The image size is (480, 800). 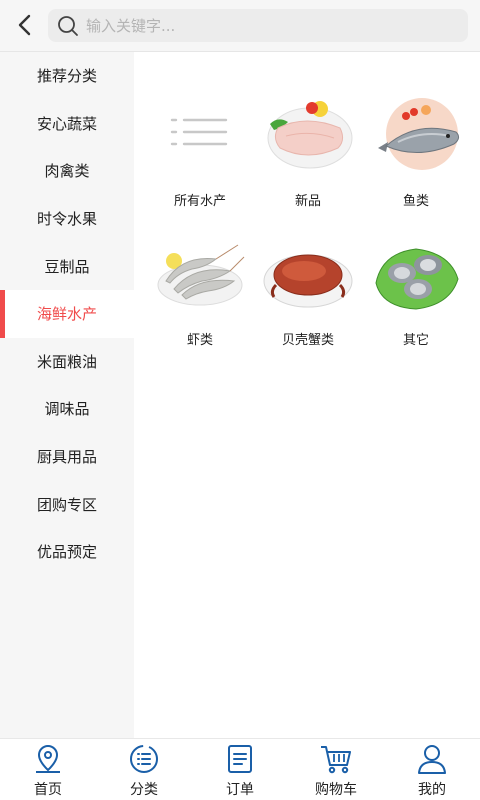 What do you see at coordinates (415, 340) in the screenshot?
I see `subcategory-label: 其它` at bounding box center [415, 340].